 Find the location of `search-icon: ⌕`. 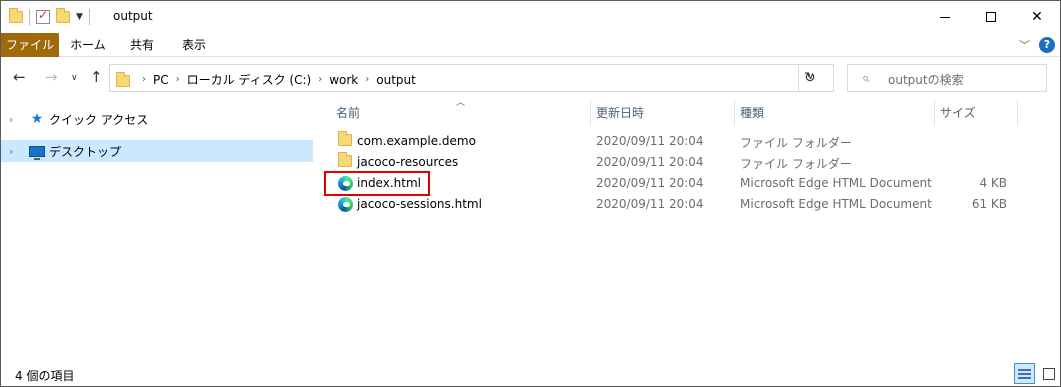

search-icon: ⌕ is located at coordinates (866, 78).